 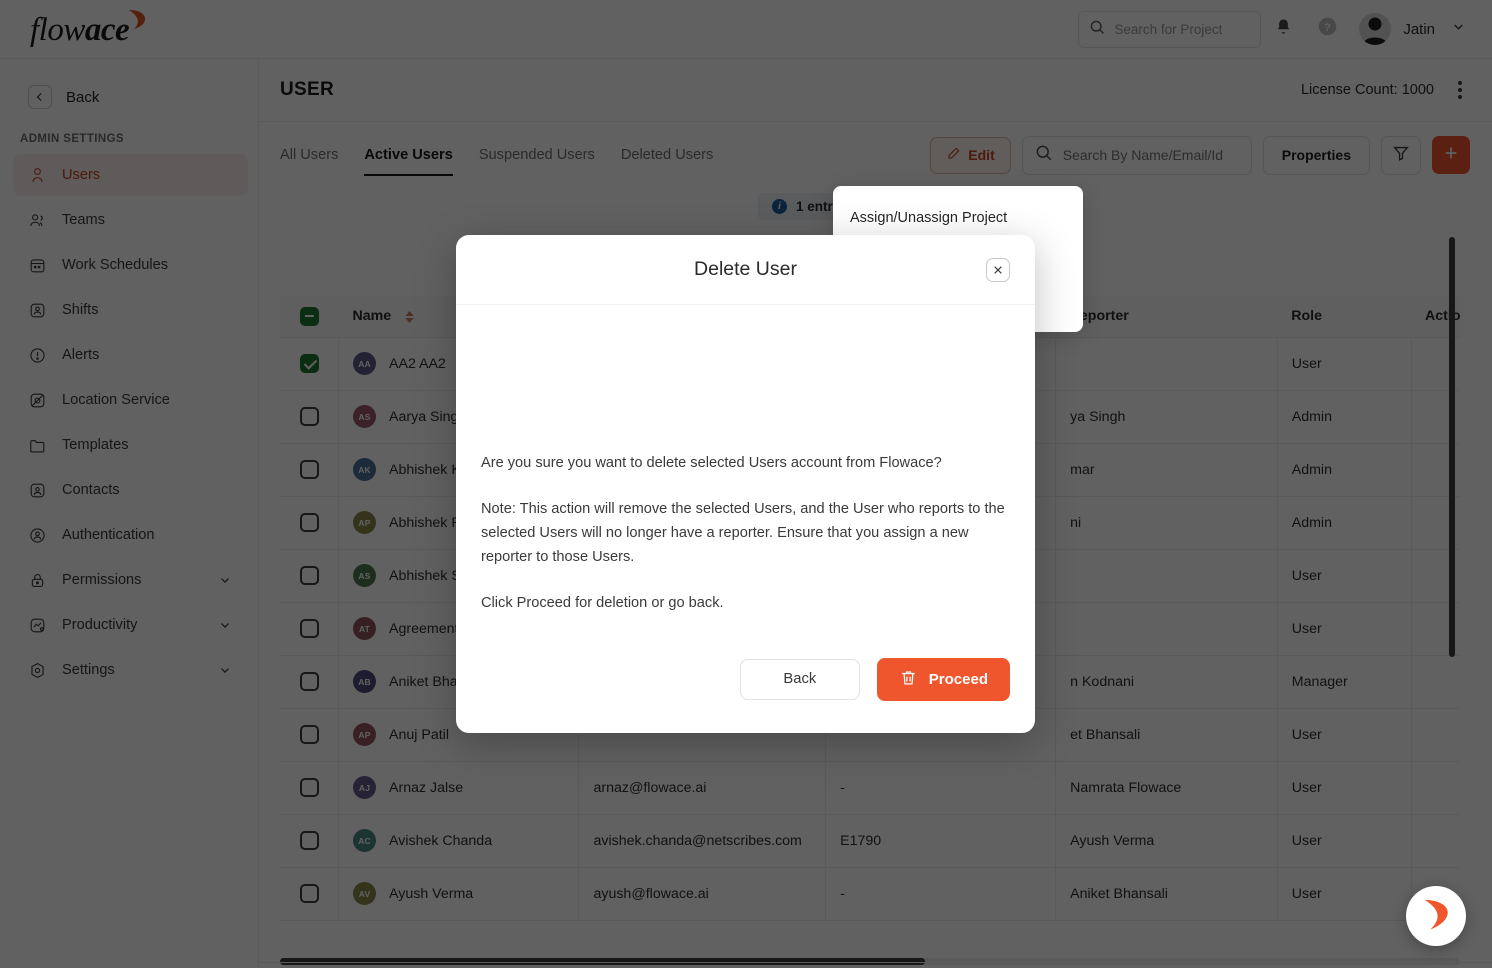 What do you see at coordinates (799, 679) in the screenshot?
I see `modal-back-button: Back` at bounding box center [799, 679].